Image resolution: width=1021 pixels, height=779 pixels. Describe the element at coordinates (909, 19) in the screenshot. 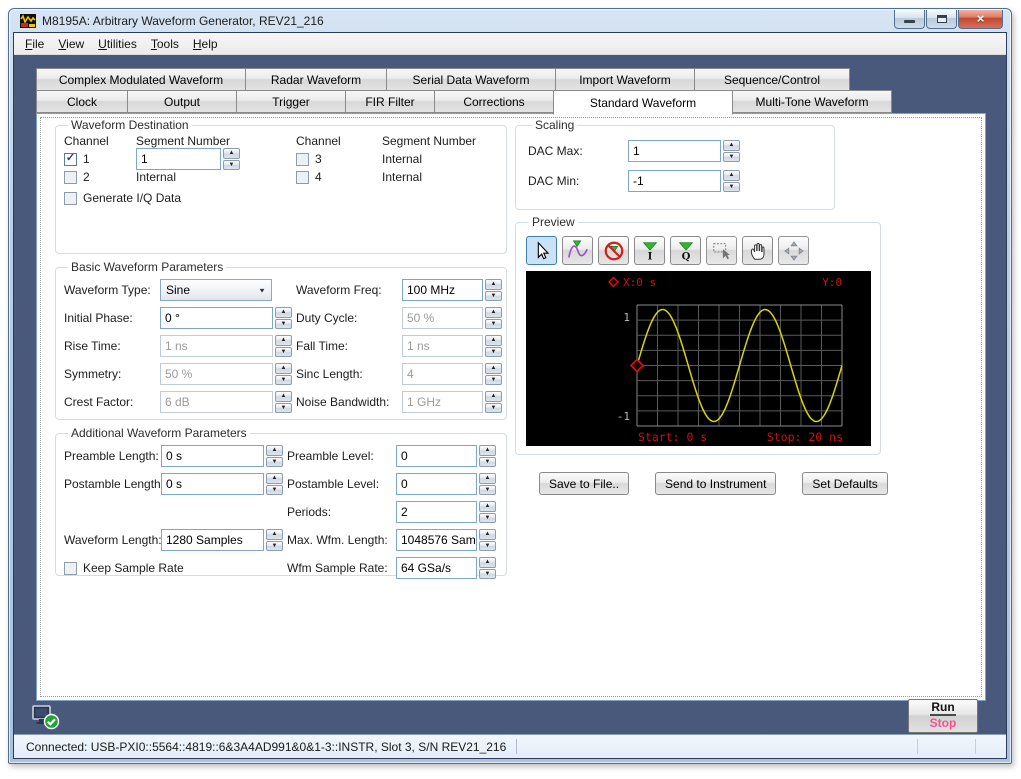

I see `minimize-button` at that location.